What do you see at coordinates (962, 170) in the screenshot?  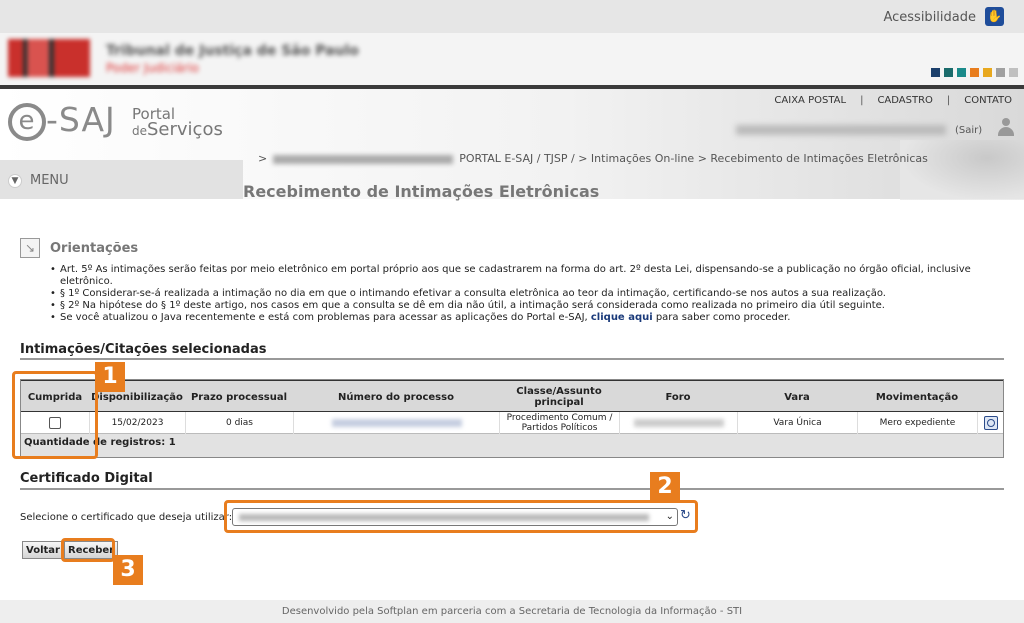 I see `gavel-image` at bounding box center [962, 170].